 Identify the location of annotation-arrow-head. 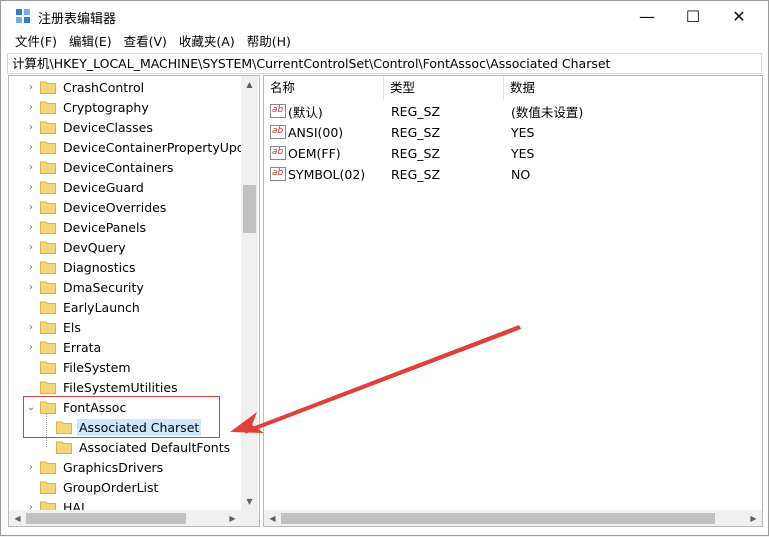
(247, 422).